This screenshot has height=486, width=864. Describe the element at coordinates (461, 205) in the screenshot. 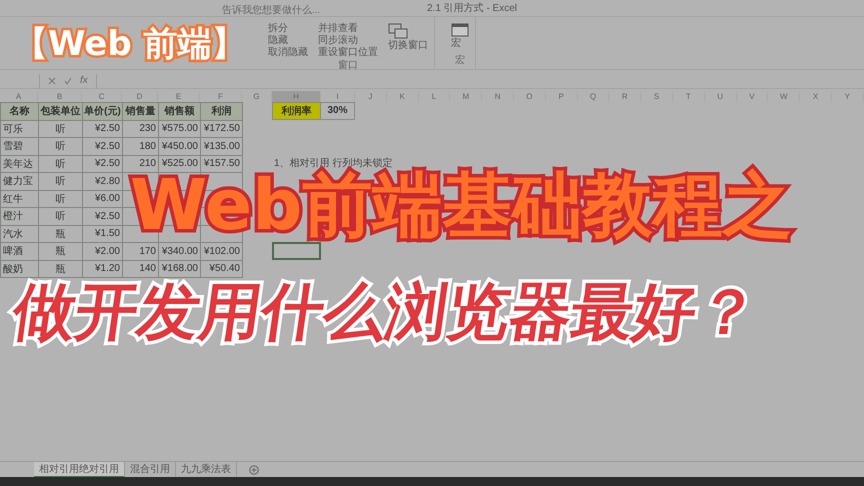

I see `banner-title: Web前端基础教程之` at that location.